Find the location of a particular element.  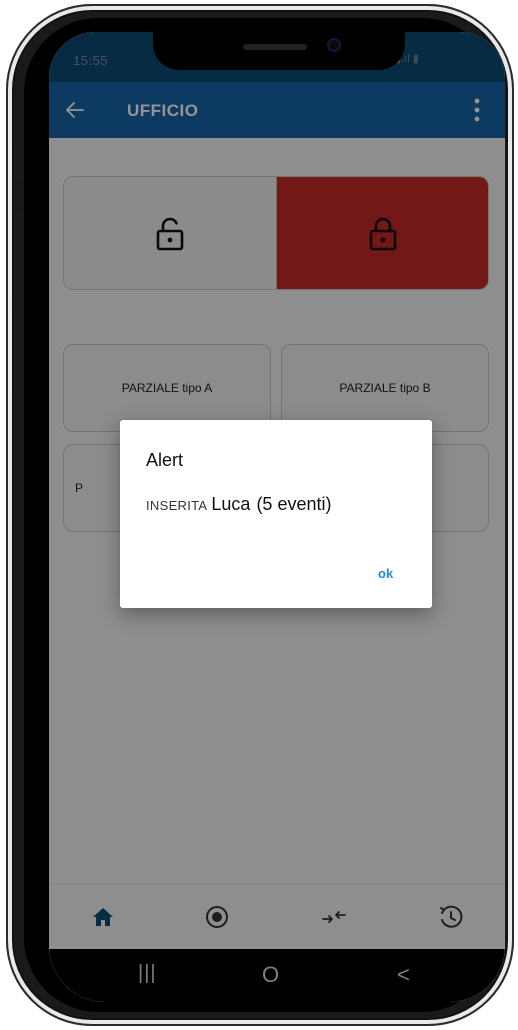

user-name: Luca is located at coordinates (231, 504).